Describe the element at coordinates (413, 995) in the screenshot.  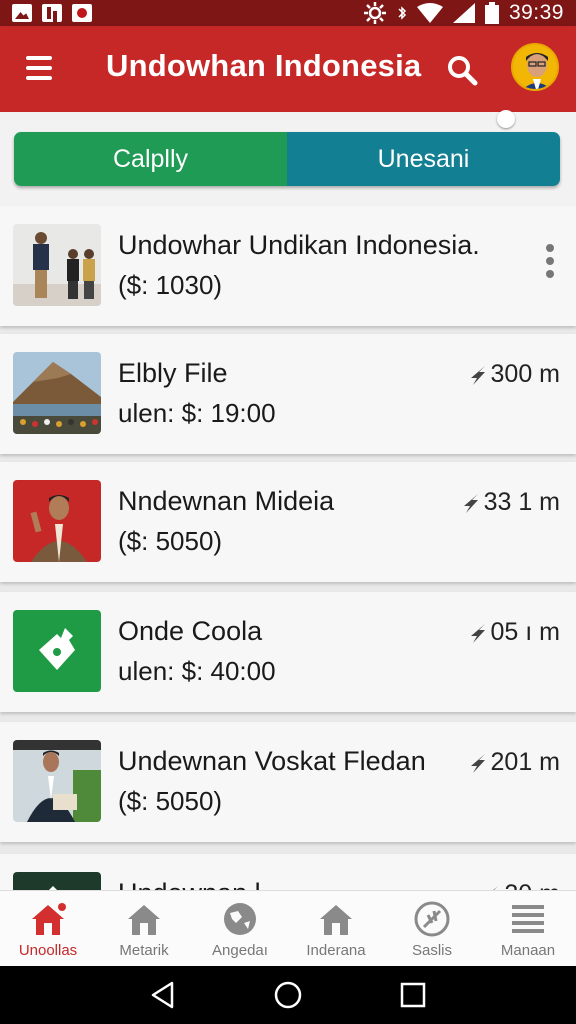
I see `recents-icon` at that location.